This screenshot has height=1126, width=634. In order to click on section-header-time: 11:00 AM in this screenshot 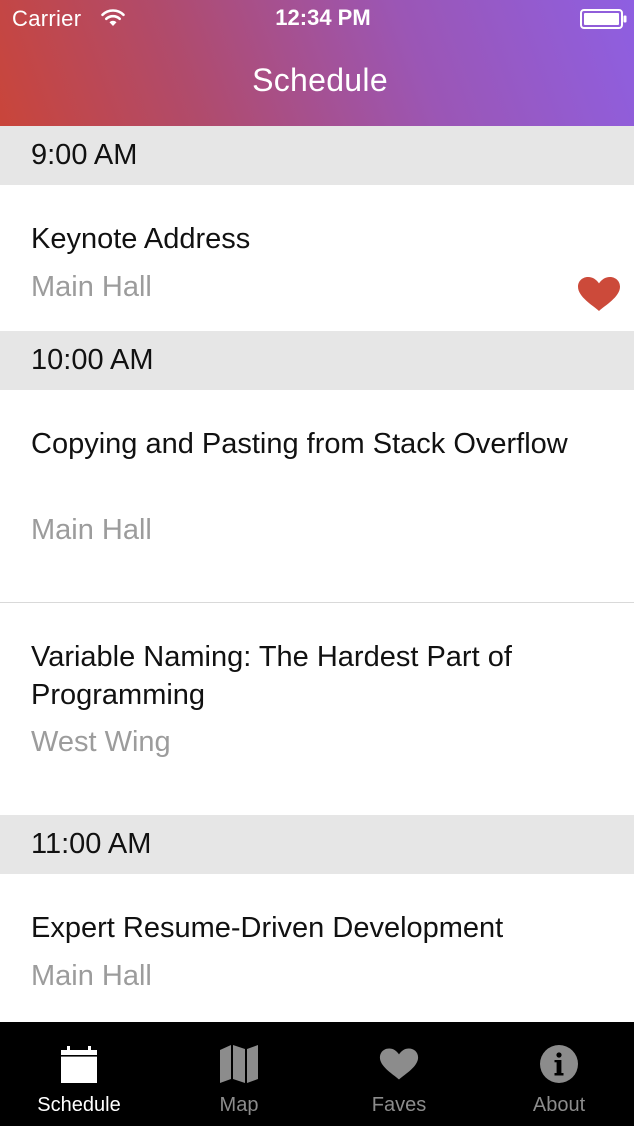, I will do `click(317, 844)`.